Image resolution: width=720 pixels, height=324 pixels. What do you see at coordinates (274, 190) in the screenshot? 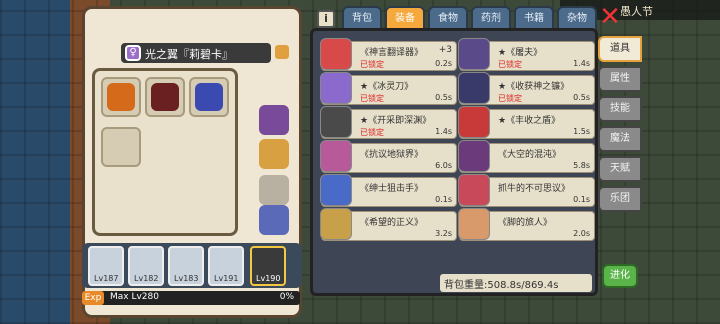
I see `equip-slot-empty` at bounding box center [274, 190].